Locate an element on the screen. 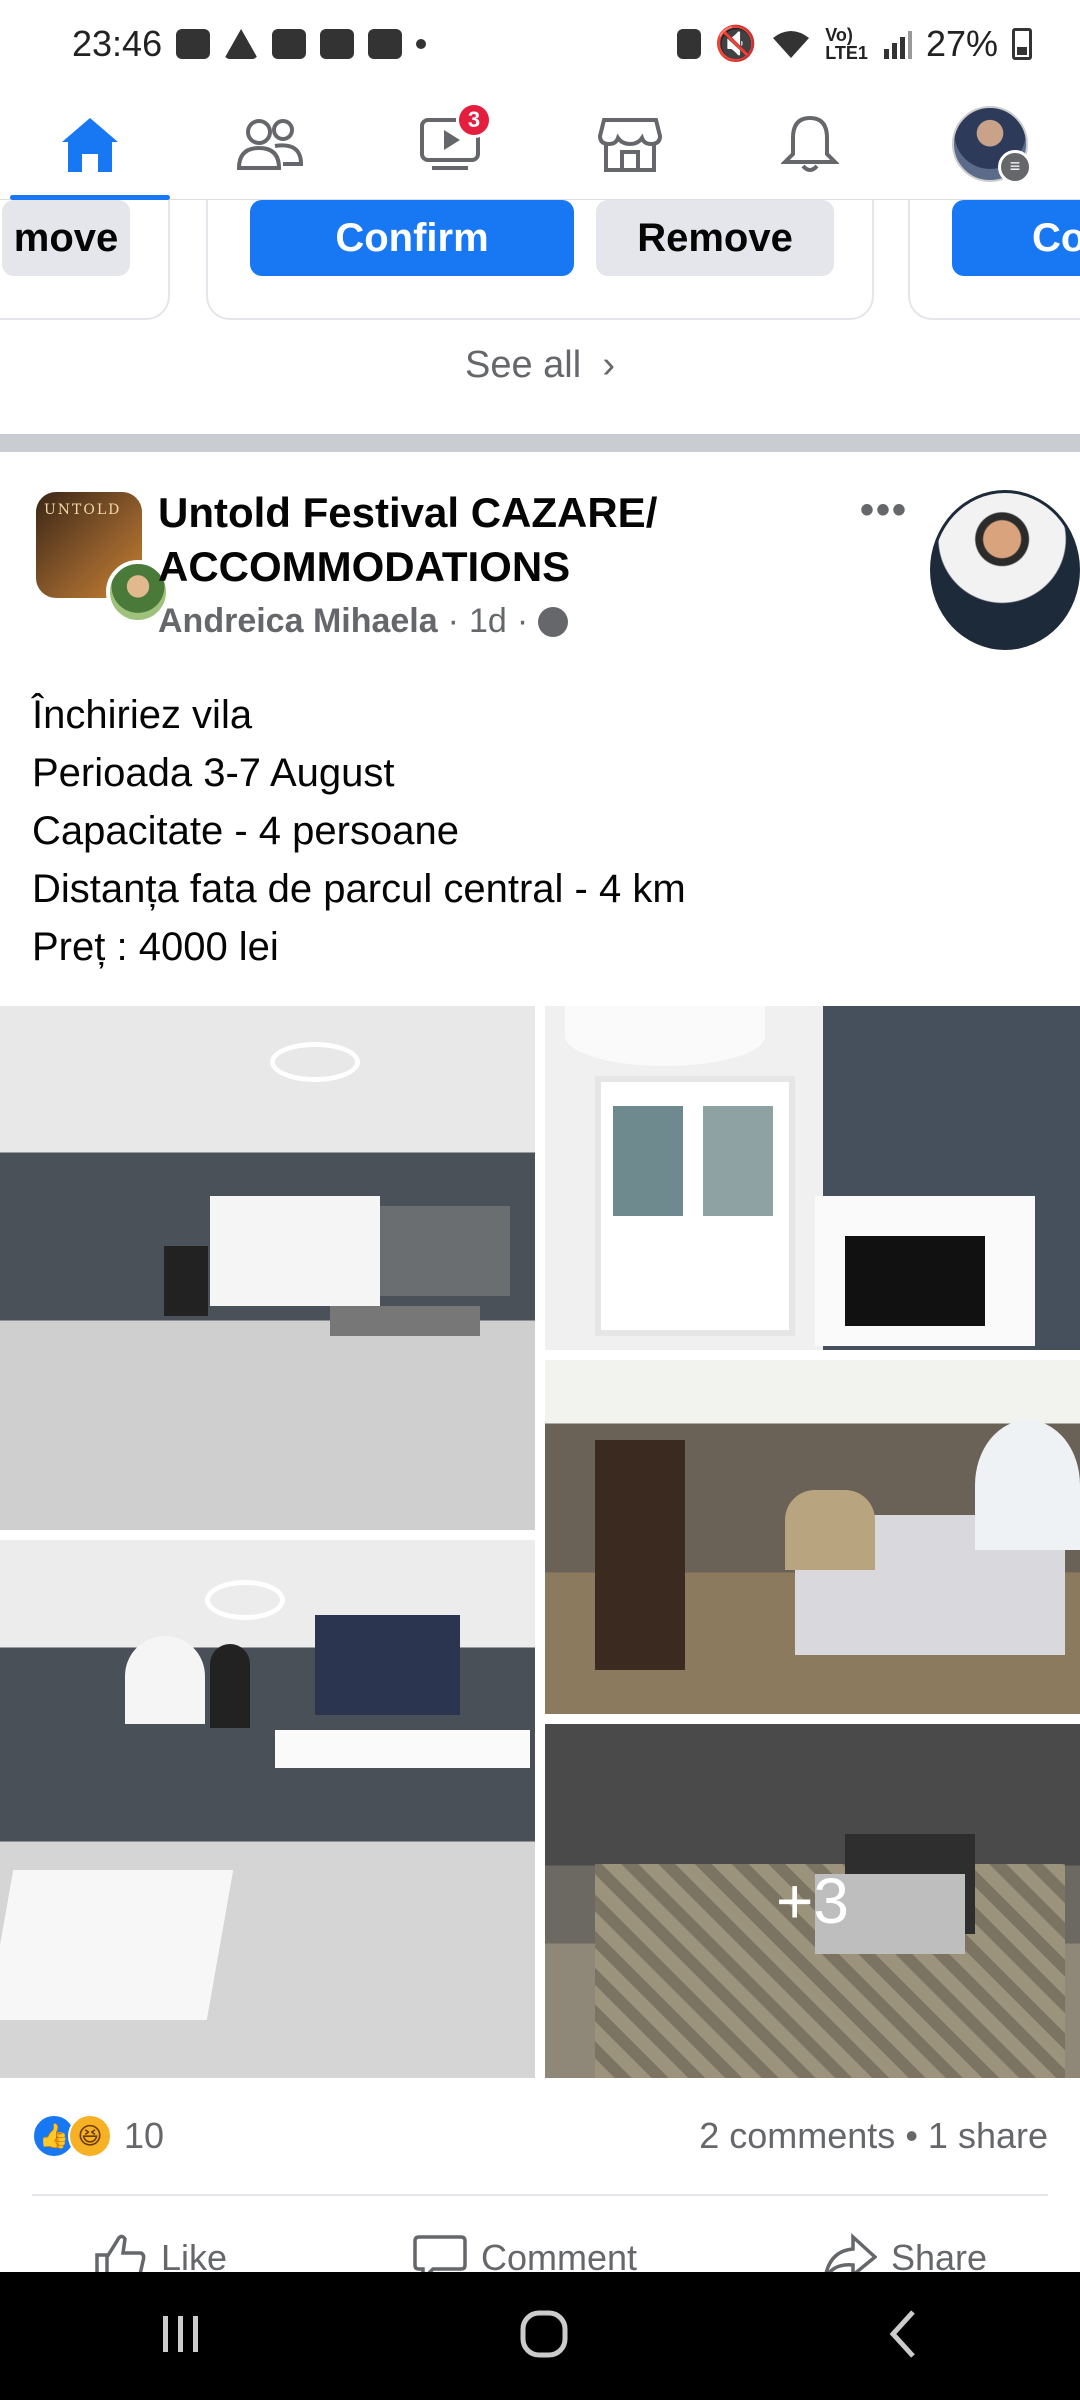 The height and width of the screenshot is (2400, 1080). chevron-right-icon: › is located at coordinates (603, 365).